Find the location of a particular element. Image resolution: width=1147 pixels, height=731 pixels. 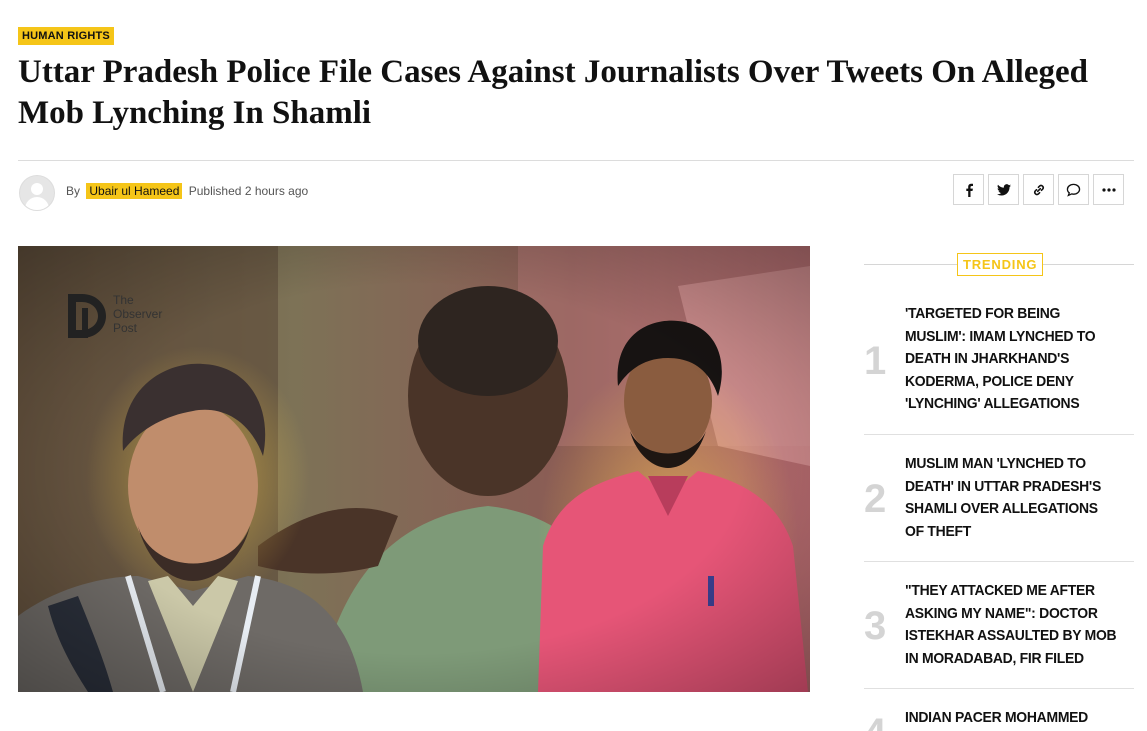

share-more-button is located at coordinates (1108, 189).